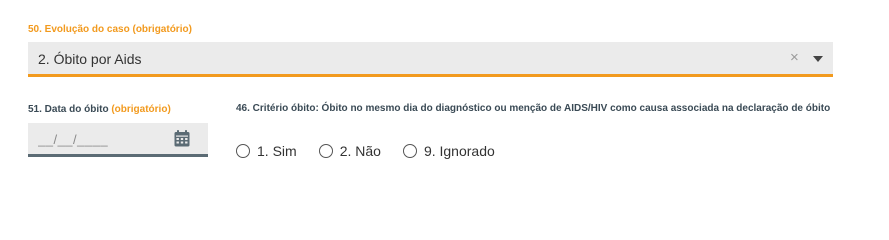 This screenshot has width=889, height=240. What do you see at coordinates (182, 138) in the screenshot?
I see `calendar-icon` at bounding box center [182, 138].